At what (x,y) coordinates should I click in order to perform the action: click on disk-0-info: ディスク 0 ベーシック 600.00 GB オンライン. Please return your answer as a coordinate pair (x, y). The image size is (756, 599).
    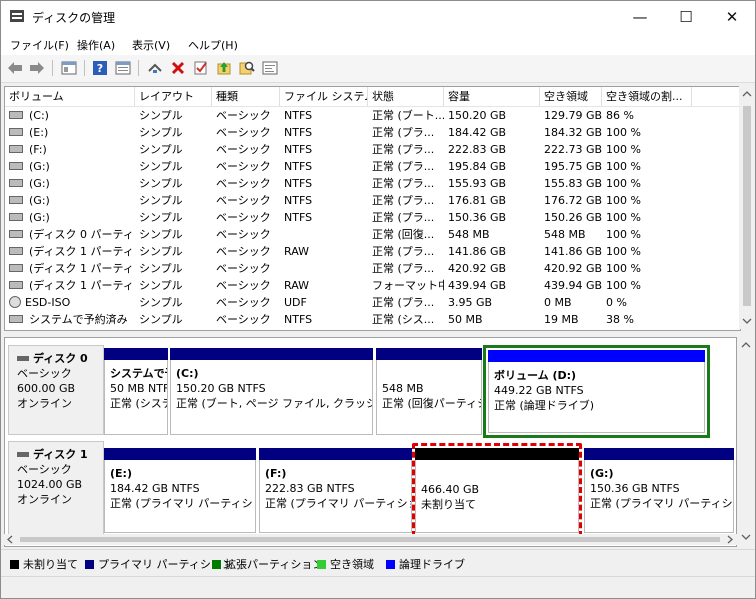
    Looking at the image, I should click on (56, 390).